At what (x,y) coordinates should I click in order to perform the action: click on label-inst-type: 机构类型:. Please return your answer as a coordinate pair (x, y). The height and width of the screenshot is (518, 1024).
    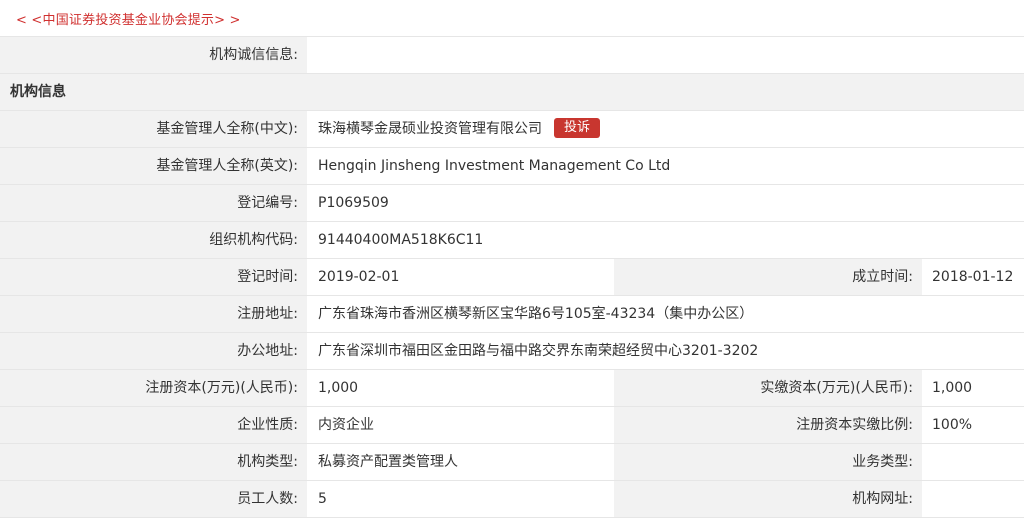
    Looking at the image, I should click on (153, 462).